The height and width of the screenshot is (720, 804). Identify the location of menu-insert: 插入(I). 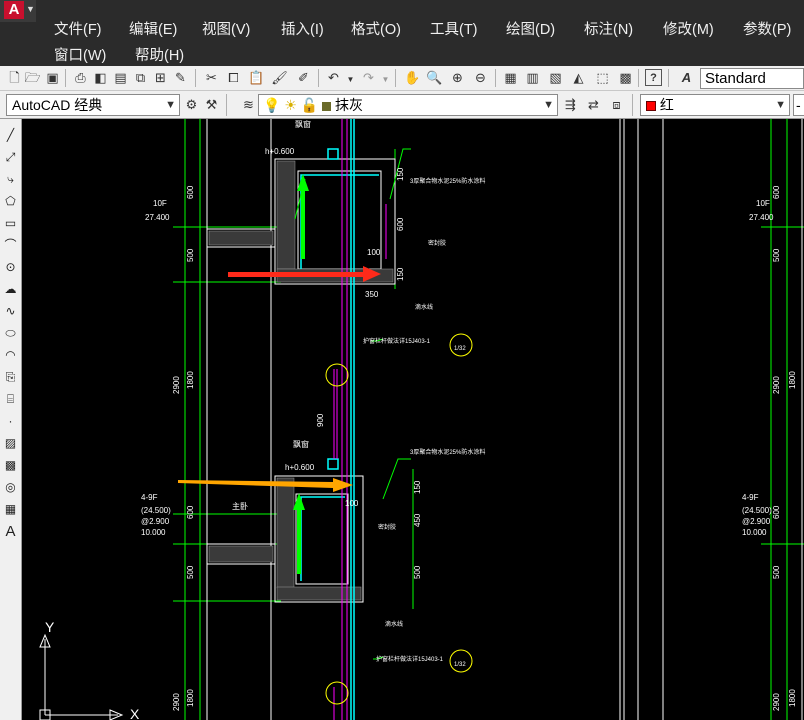
(302, 28).